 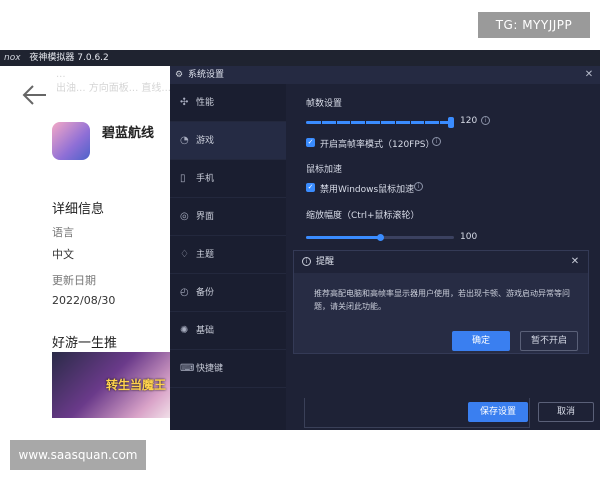 What do you see at coordinates (306, 261) in the screenshot?
I see `info-icon: i` at bounding box center [306, 261].